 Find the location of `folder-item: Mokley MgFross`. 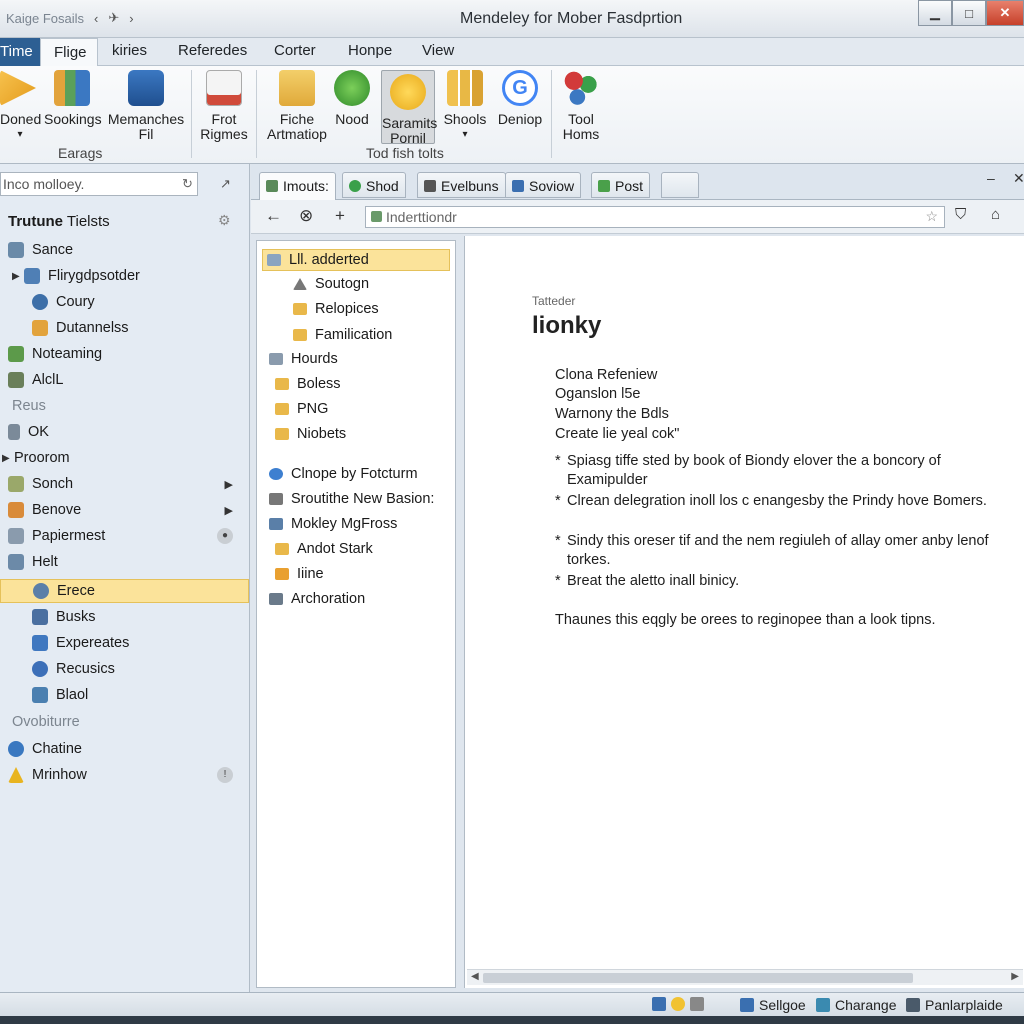

folder-item: Mokley MgFross is located at coordinates (368, 524).